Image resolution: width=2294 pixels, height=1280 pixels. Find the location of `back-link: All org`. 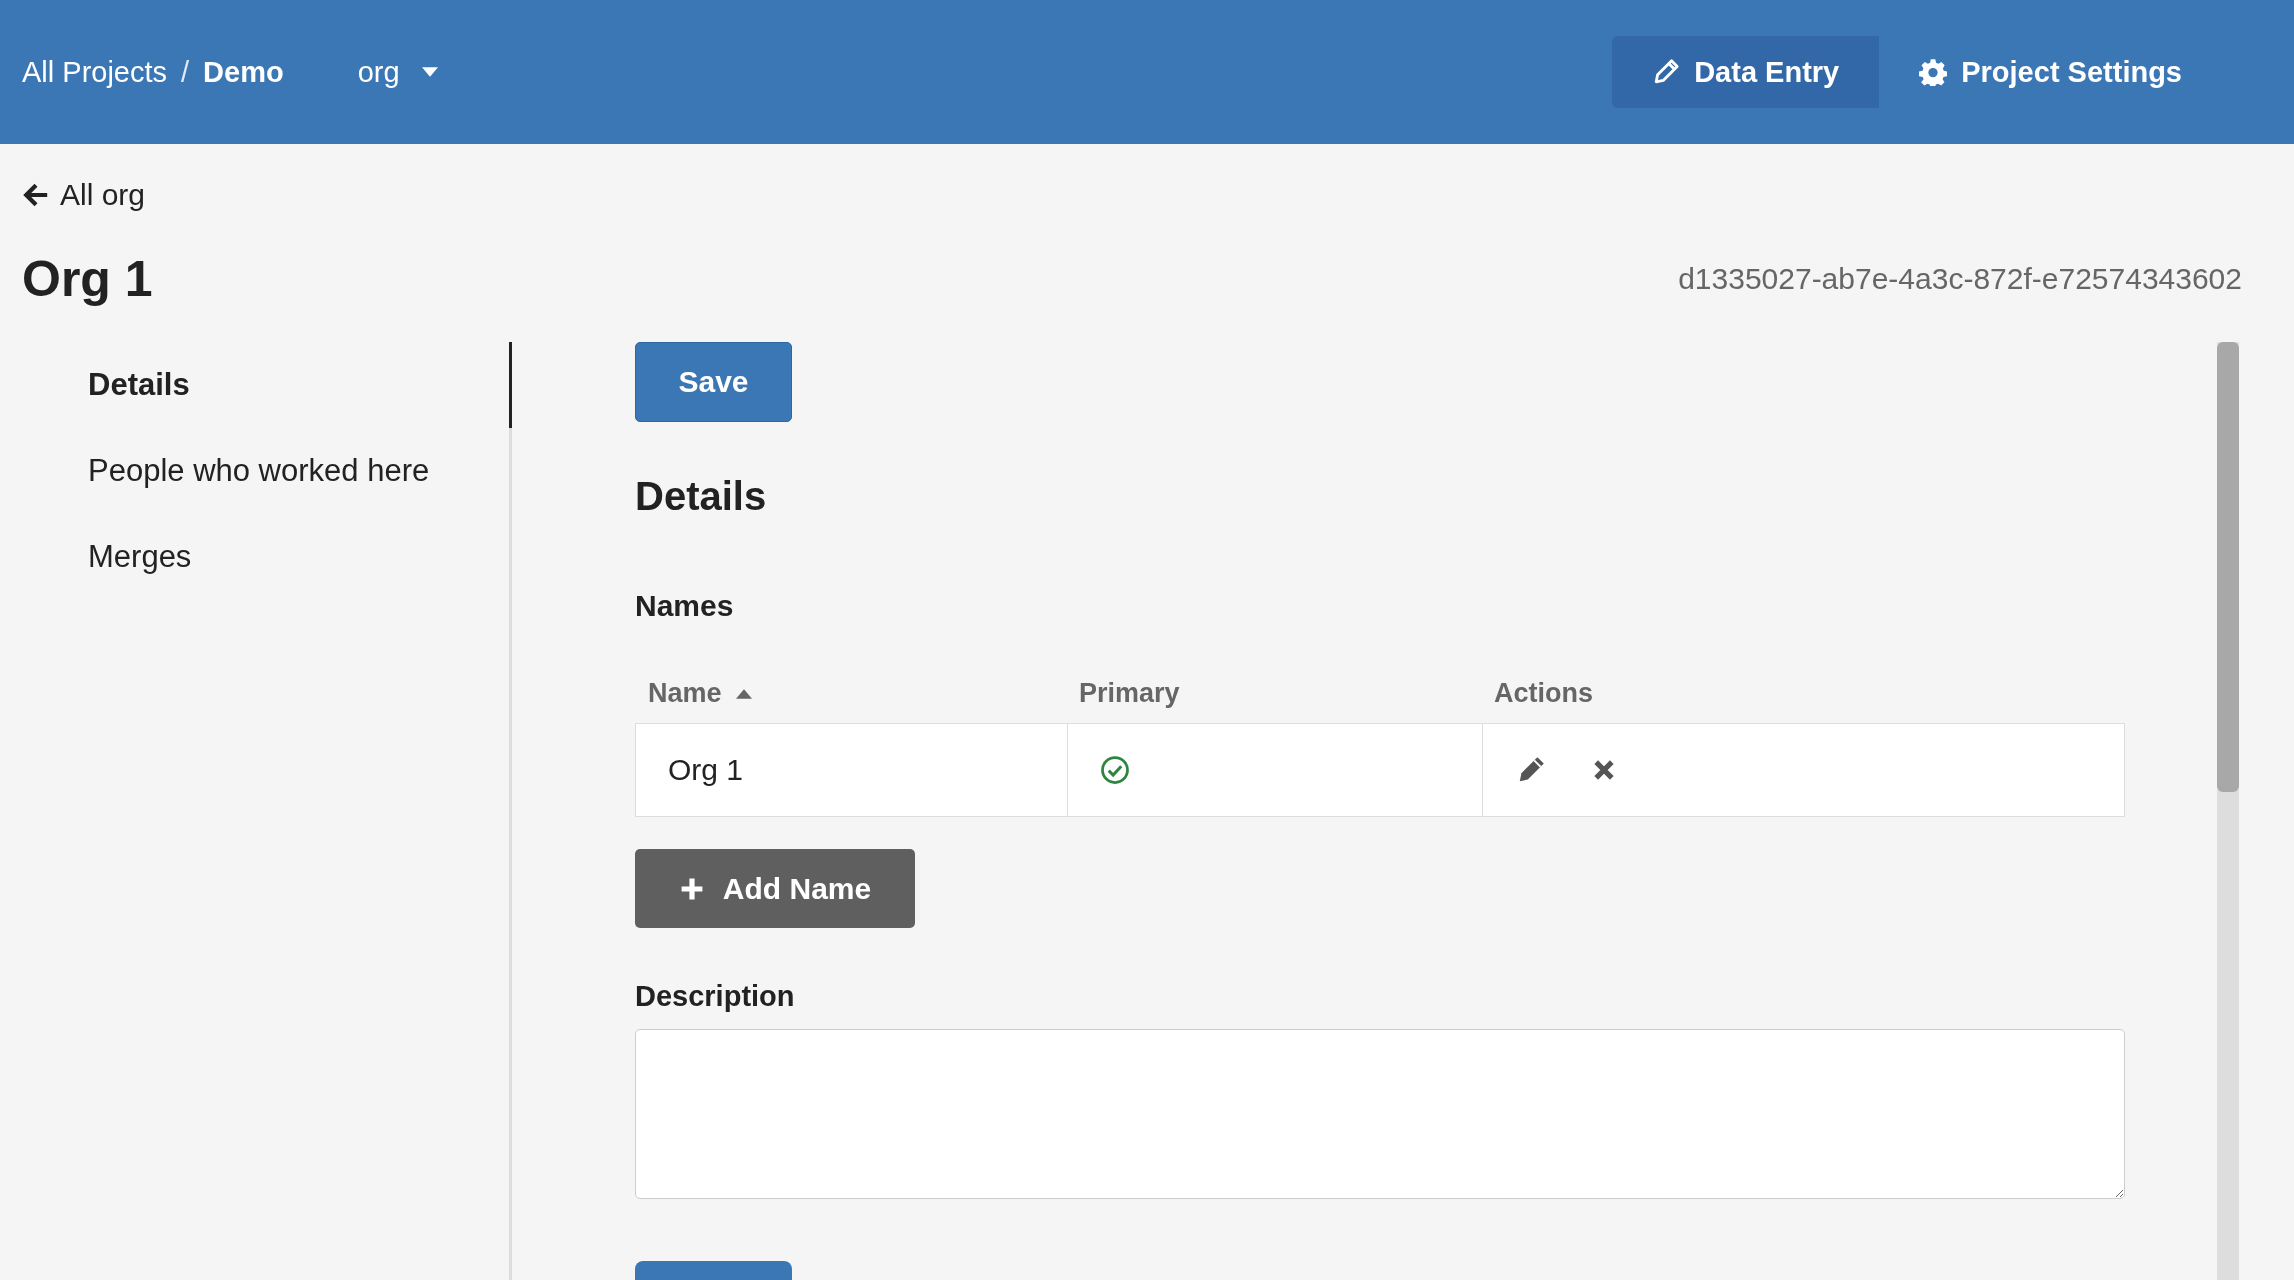

back-link: All org is located at coordinates (84, 195).